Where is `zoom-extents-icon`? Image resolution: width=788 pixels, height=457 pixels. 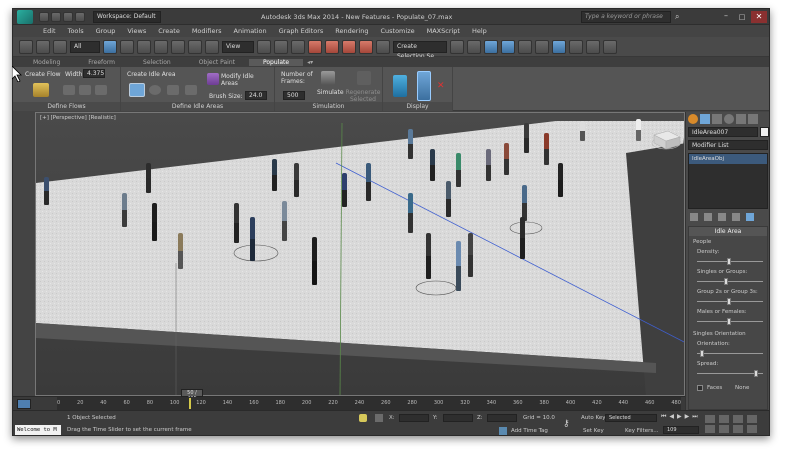
zoom-extents-icon is located at coordinates (738, 419).